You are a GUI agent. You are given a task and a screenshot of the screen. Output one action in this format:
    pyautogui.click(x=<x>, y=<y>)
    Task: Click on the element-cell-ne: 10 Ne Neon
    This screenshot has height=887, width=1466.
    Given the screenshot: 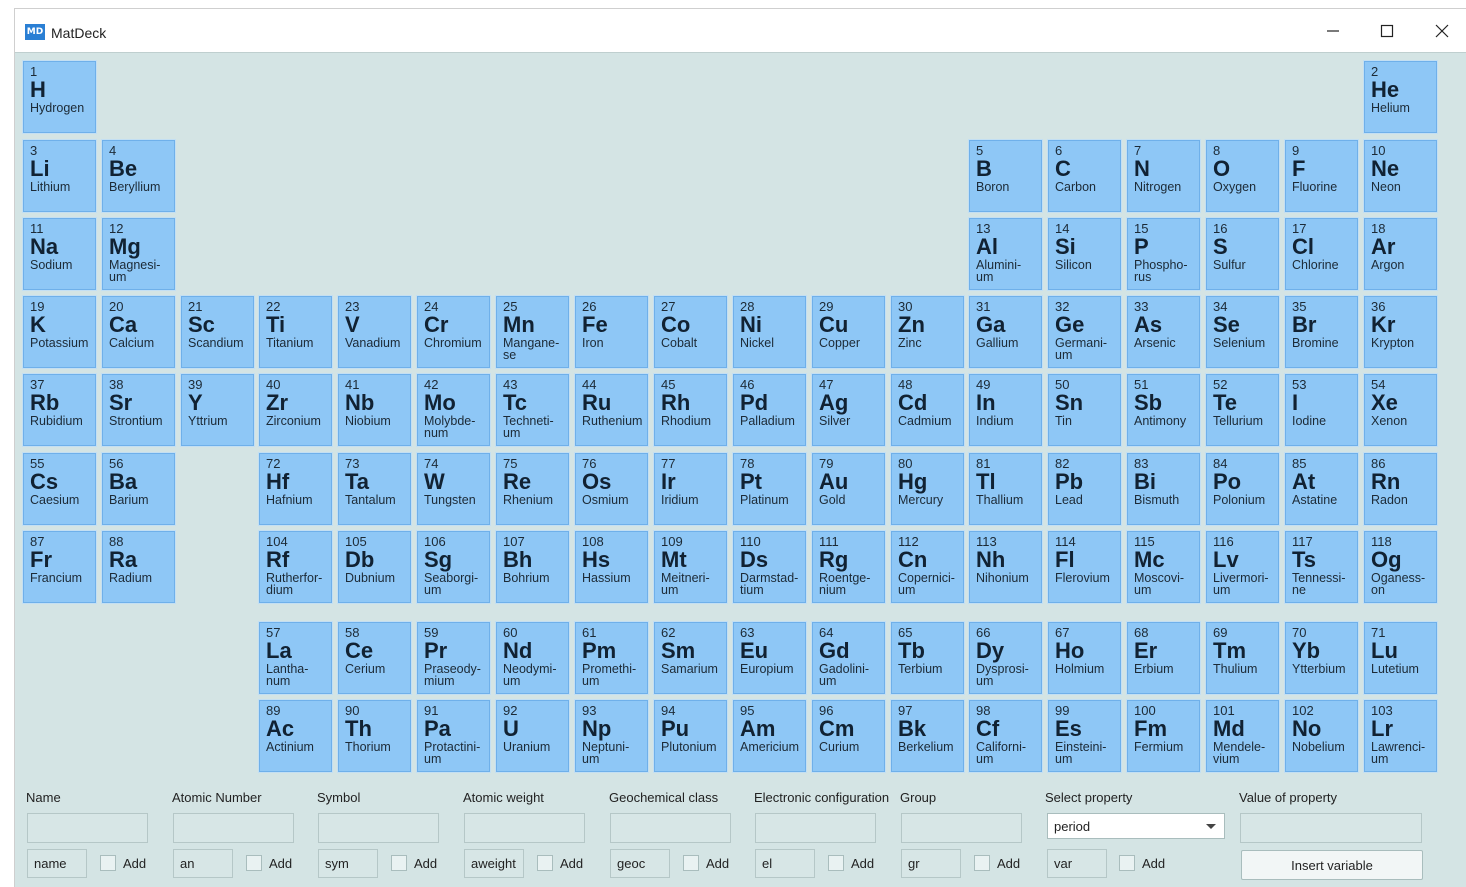 What is the action you would take?
    pyautogui.click(x=1400, y=176)
    